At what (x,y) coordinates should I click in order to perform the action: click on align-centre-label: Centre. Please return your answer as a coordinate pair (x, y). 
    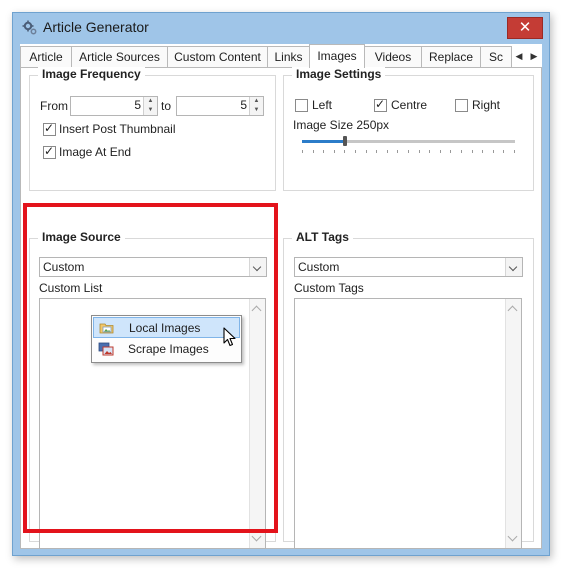
    Looking at the image, I should click on (409, 105).